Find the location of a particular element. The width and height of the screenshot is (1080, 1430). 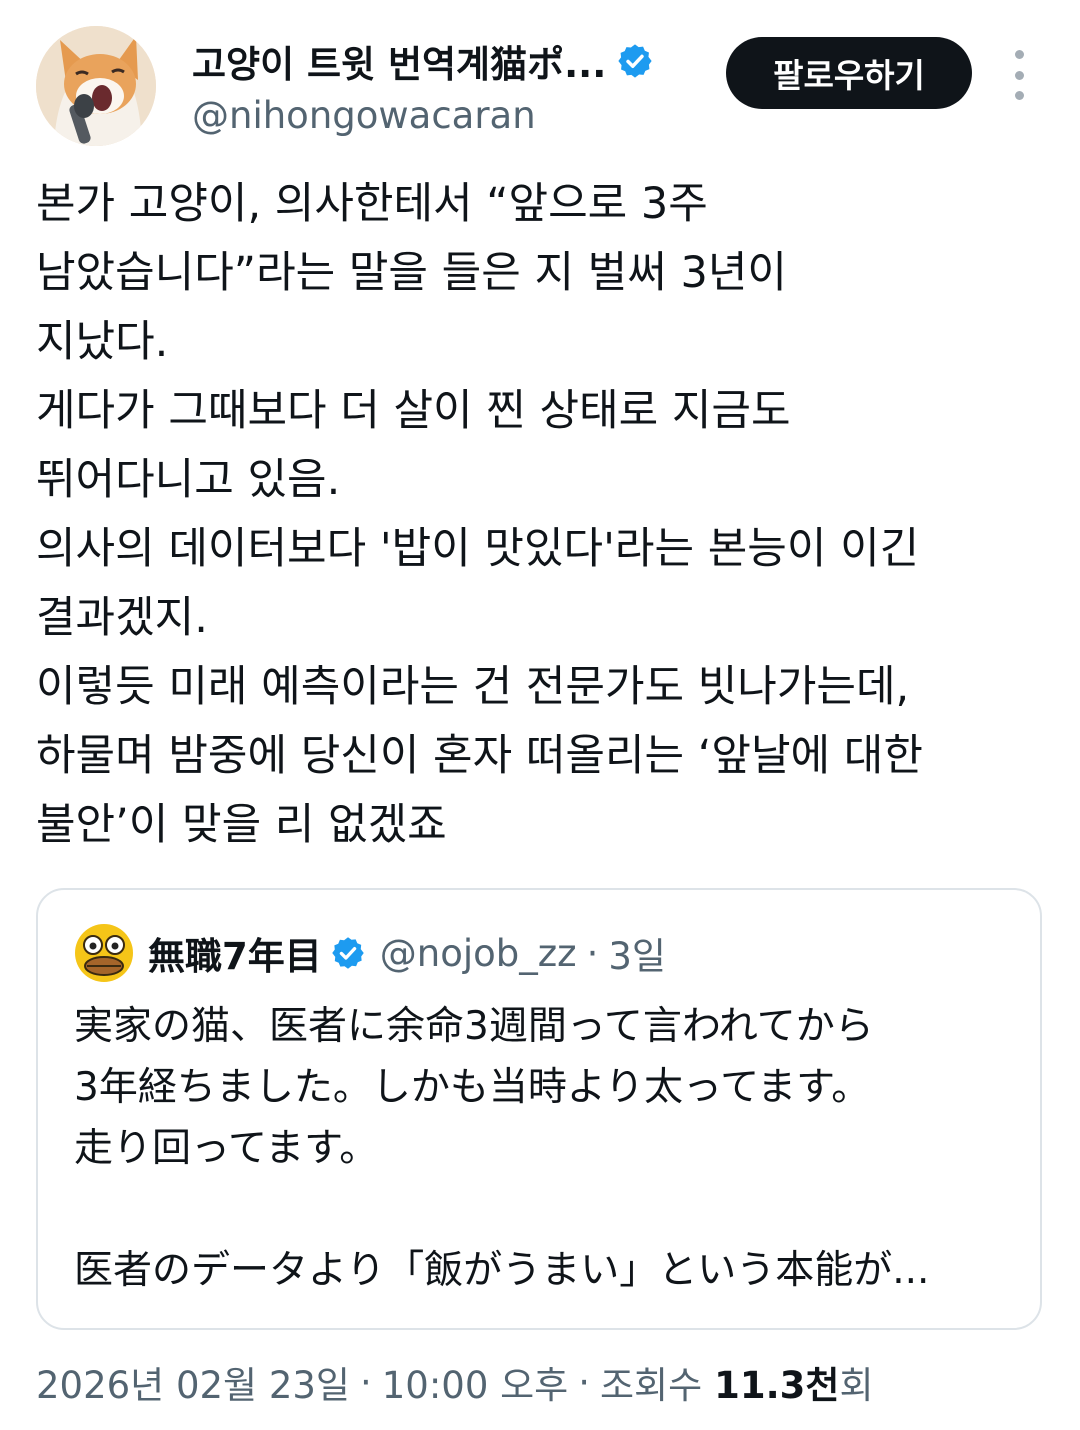

author-block: 고양이 트윗 번역계猫ポ... @nihongowacaran is located at coordinates (452, 87).